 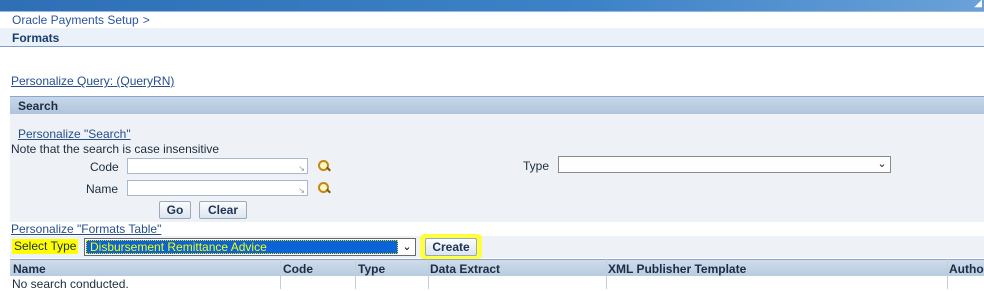 What do you see at coordinates (175, 210) in the screenshot?
I see `go-button: Go` at bounding box center [175, 210].